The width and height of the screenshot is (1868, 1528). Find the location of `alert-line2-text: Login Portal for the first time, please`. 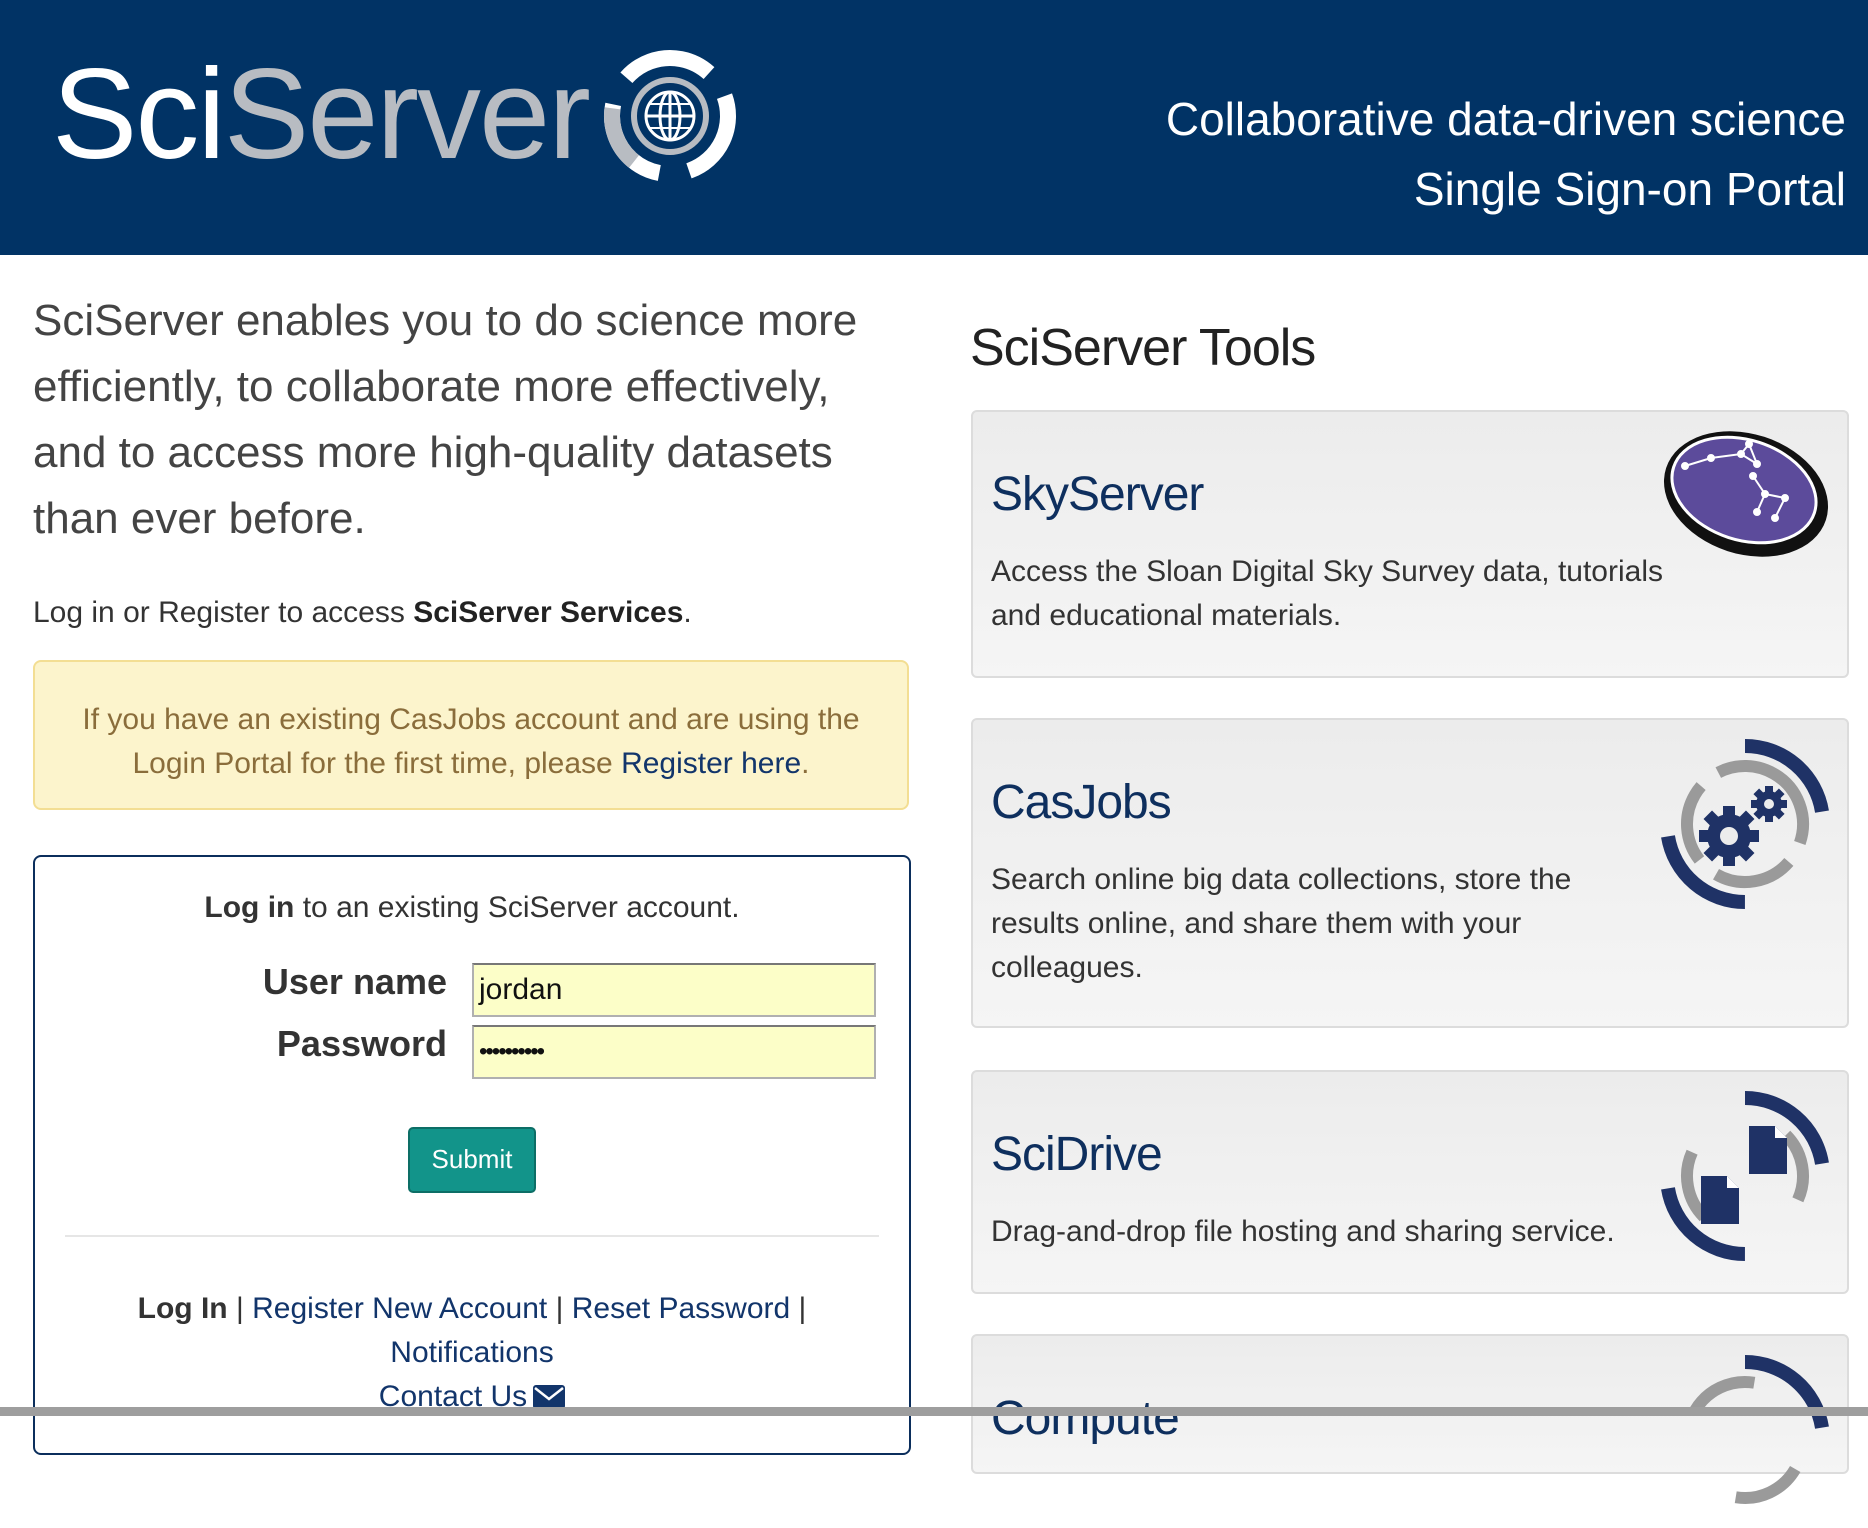

alert-line2-text: Login Portal for the first time, please is located at coordinates (377, 763).